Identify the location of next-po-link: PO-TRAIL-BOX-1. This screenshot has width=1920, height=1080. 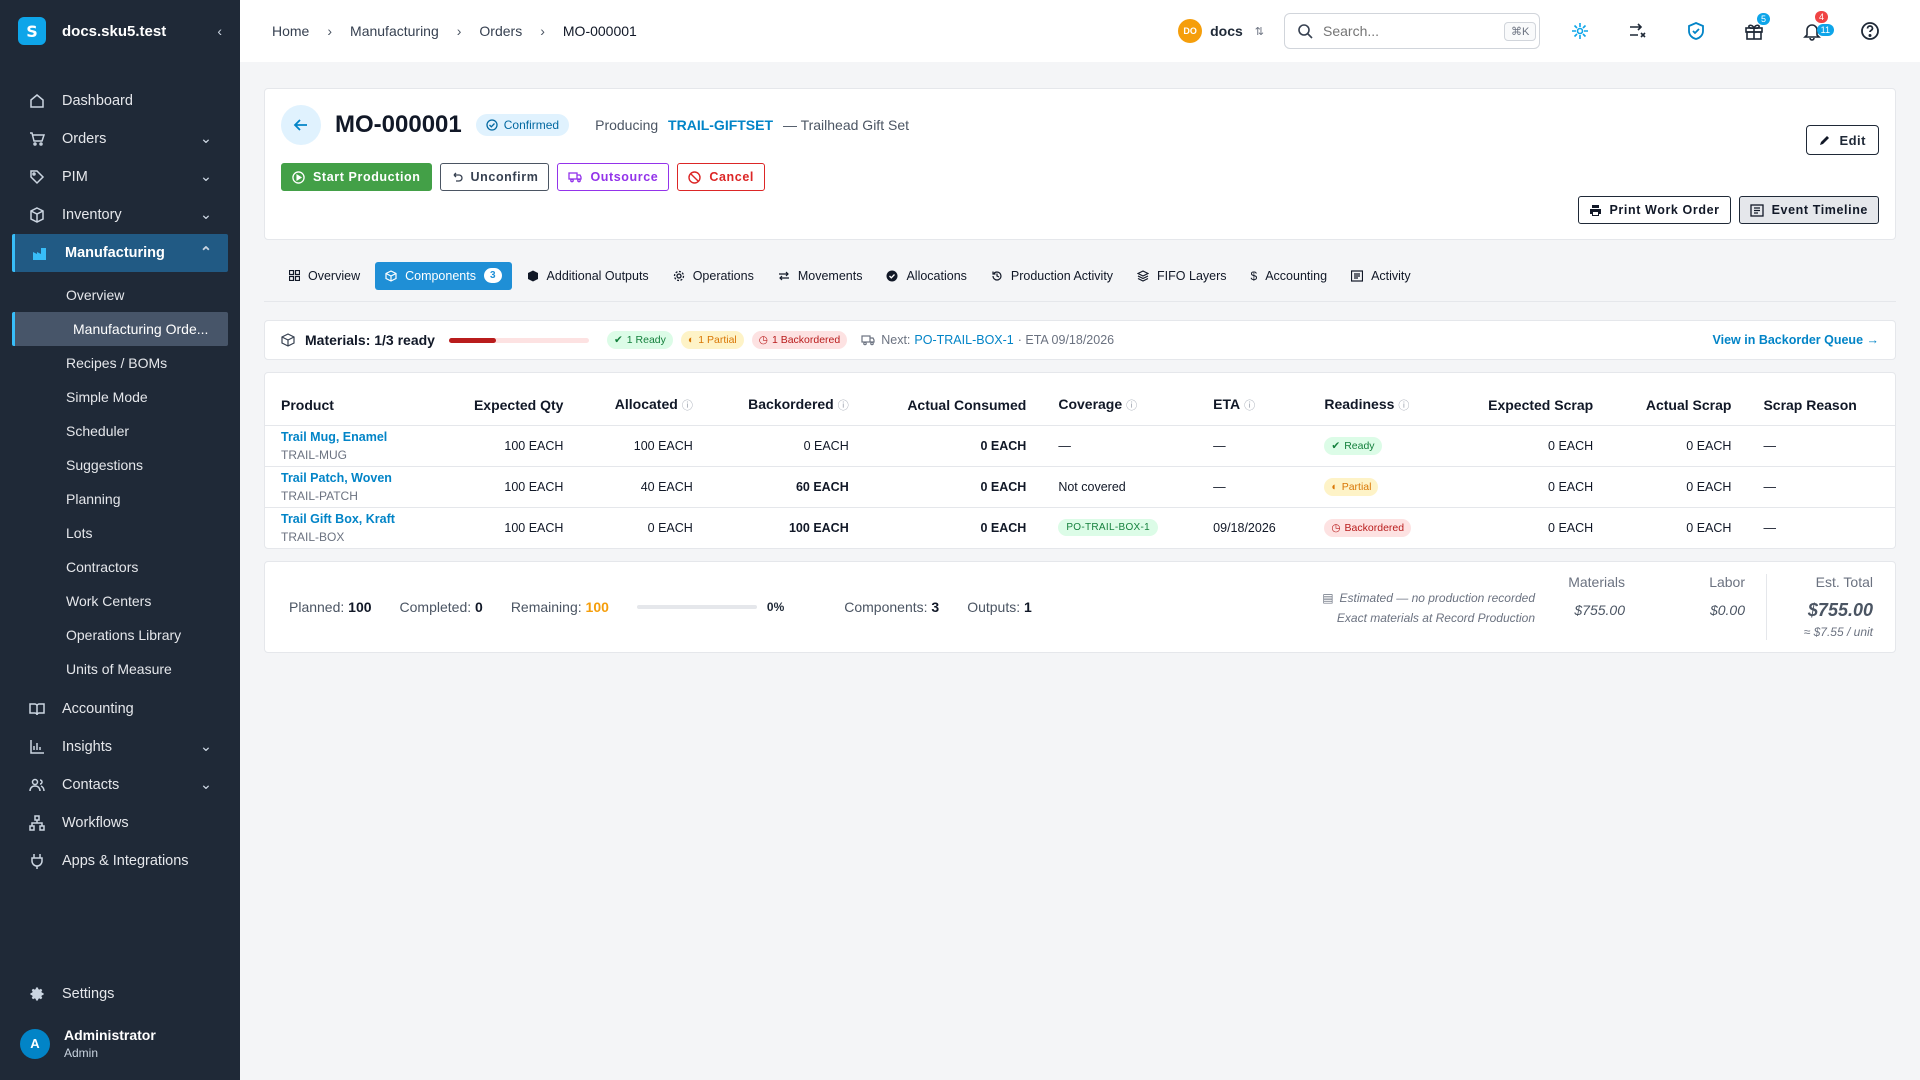
(963, 340).